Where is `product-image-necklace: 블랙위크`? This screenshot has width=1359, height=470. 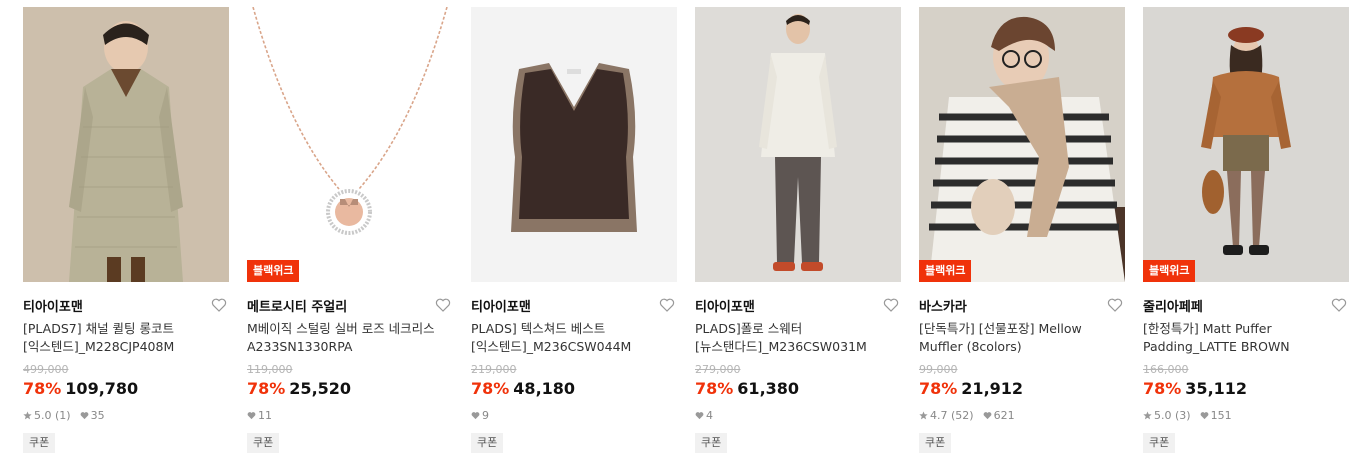 product-image-necklace: 블랙위크 is located at coordinates (350, 144).